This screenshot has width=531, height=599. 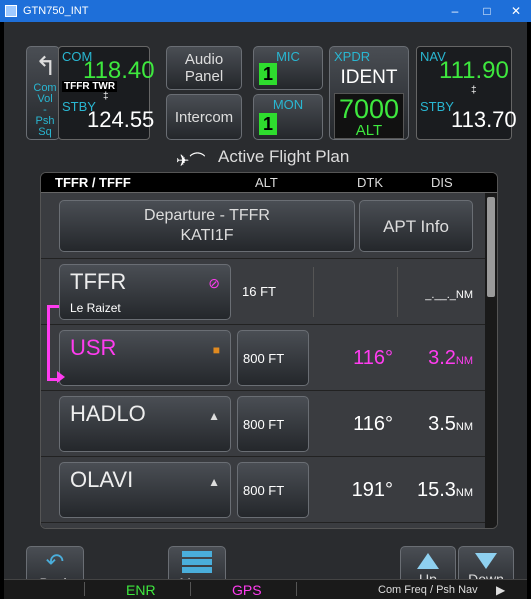 I want to click on route-name: TFFR / TFFF, so click(x=93, y=182).